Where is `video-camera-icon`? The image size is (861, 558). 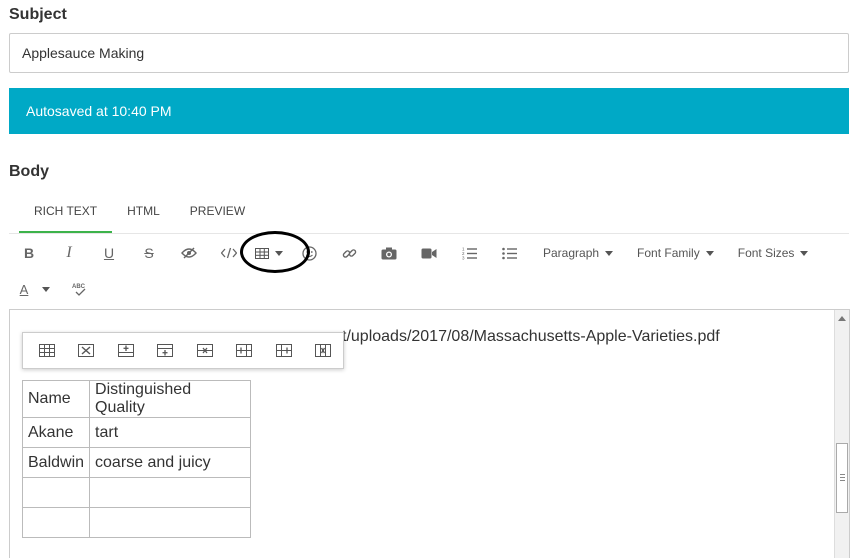
video-camera-icon is located at coordinates (429, 253).